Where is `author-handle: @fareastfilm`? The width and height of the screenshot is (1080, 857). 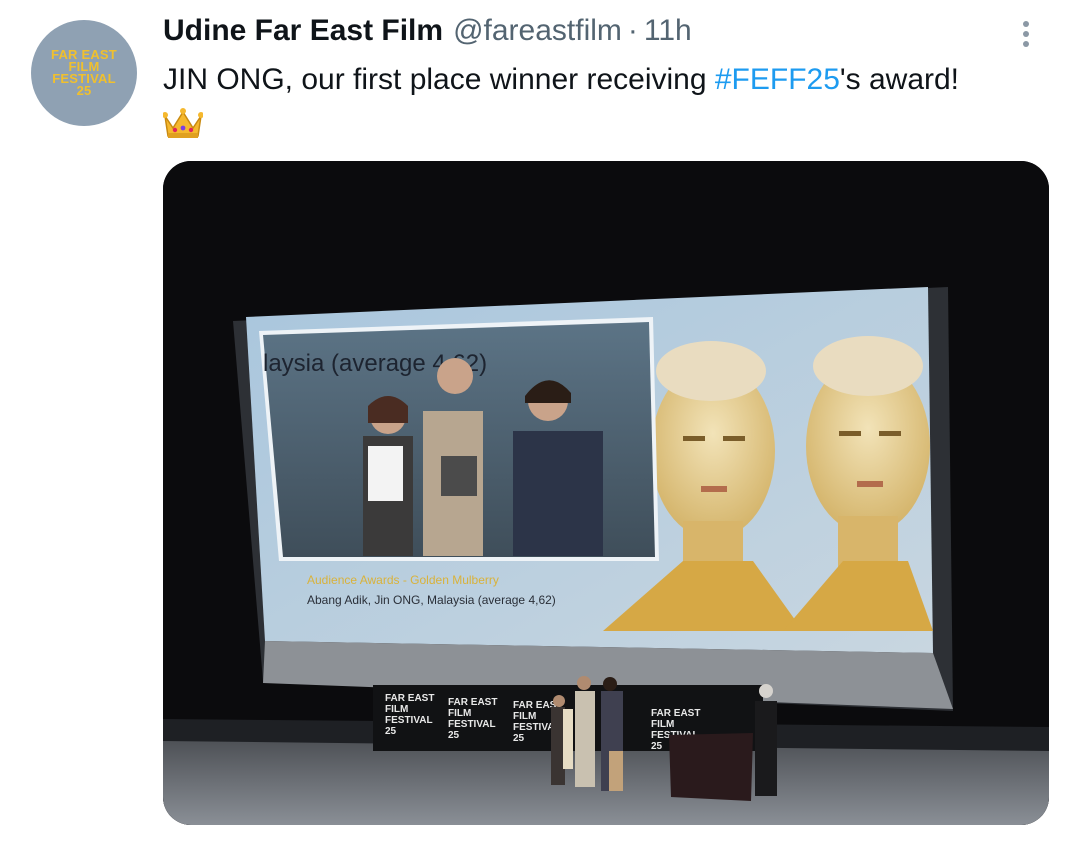
author-handle: @fareastfilm is located at coordinates (537, 31).